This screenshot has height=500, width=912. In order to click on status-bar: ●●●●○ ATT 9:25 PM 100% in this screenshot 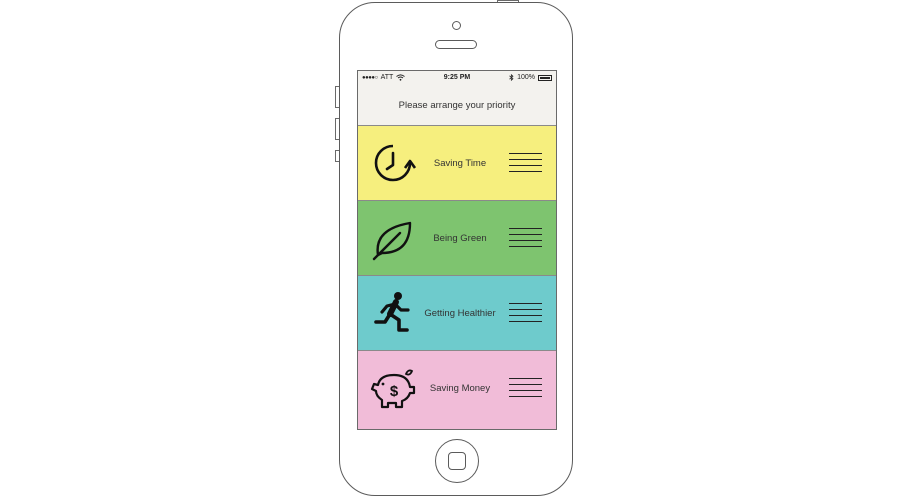, I will do `click(457, 78)`.